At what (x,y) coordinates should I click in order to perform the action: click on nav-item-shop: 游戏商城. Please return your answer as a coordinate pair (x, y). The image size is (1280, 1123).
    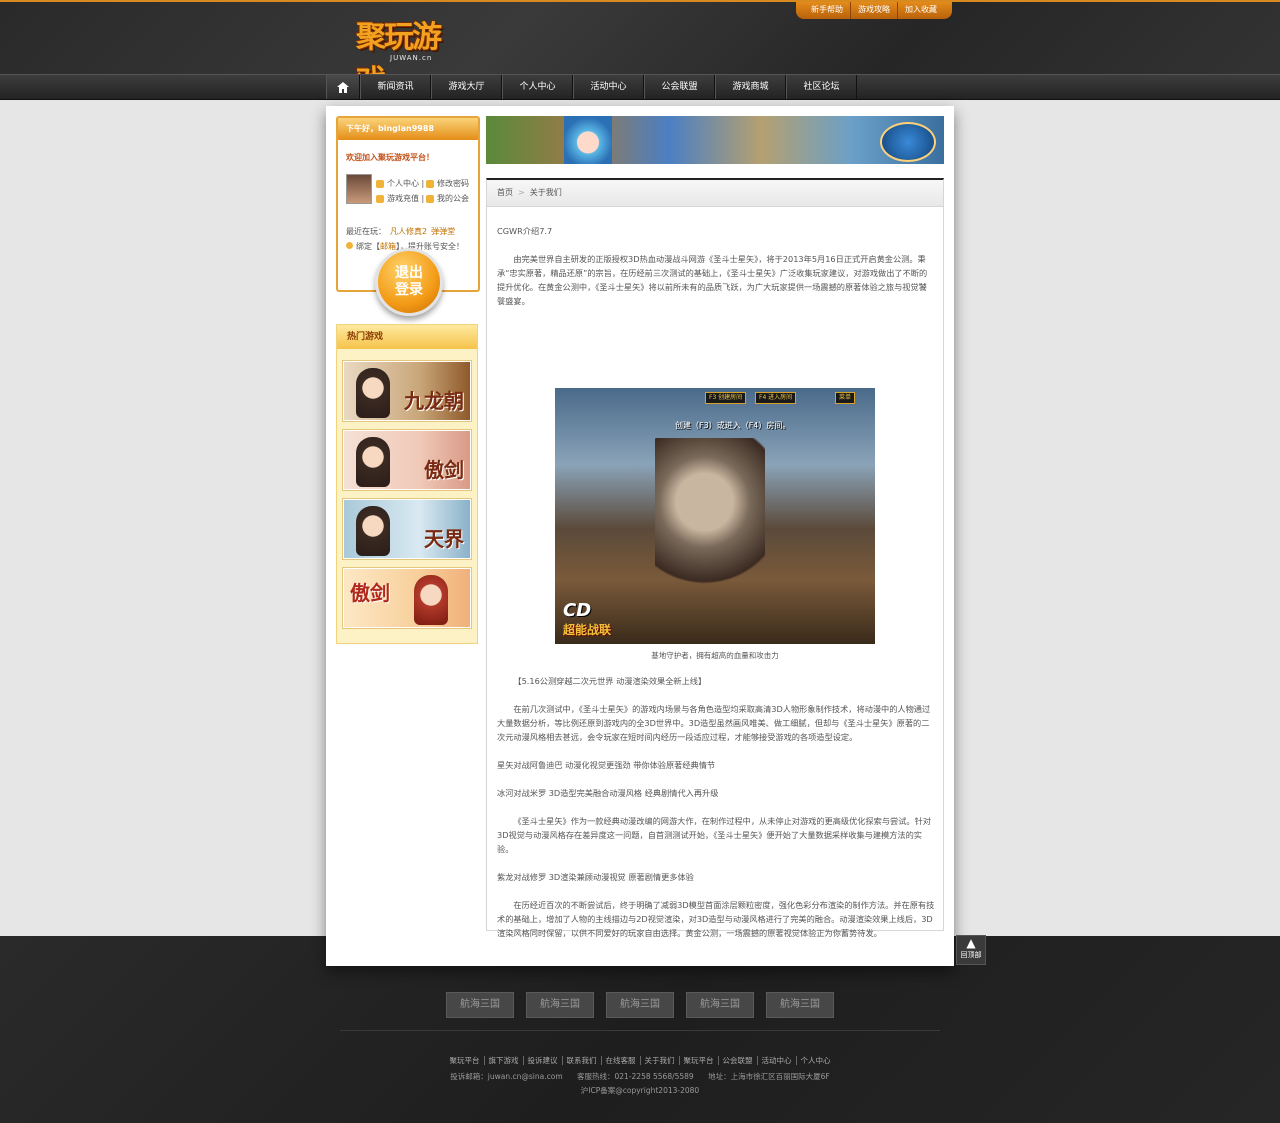
    Looking at the image, I should click on (750, 87).